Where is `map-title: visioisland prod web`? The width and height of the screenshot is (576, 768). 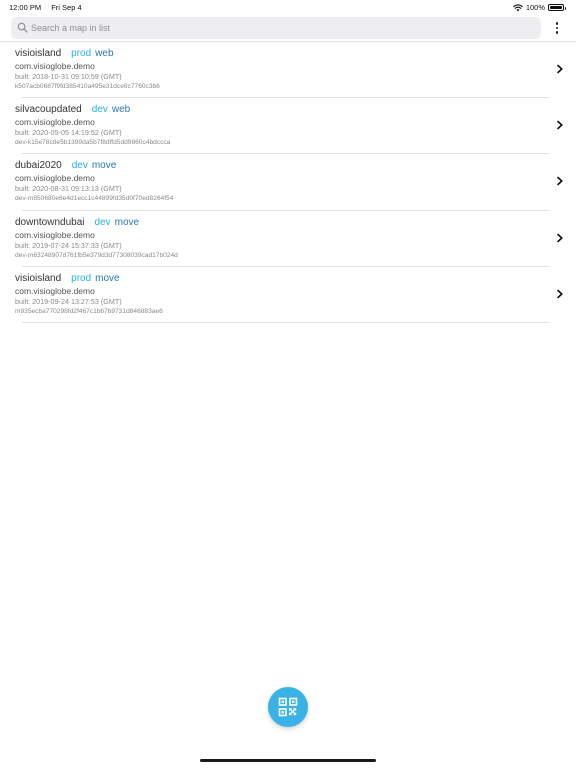
map-title: visioisland prod web is located at coordinates (280, 54).